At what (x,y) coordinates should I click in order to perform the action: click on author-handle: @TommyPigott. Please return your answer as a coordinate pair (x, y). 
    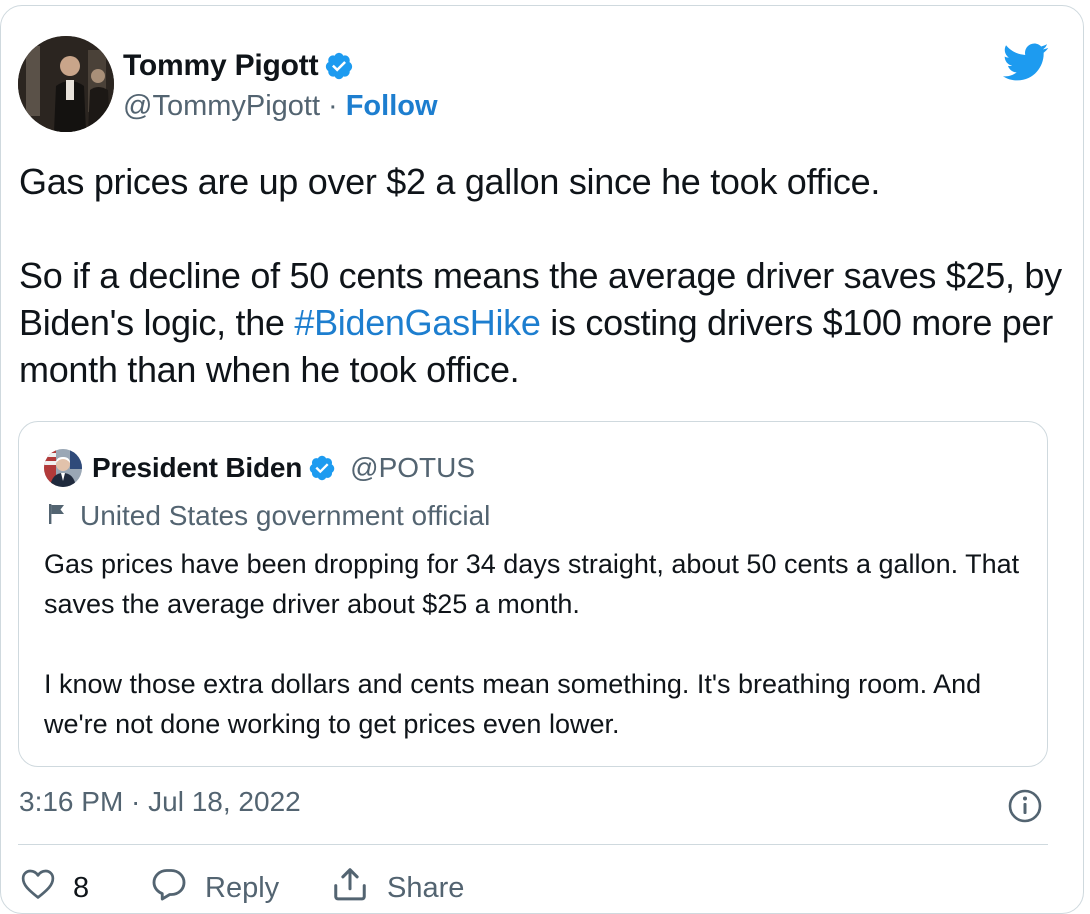
    Looking at the image, I should click on (221, 106).